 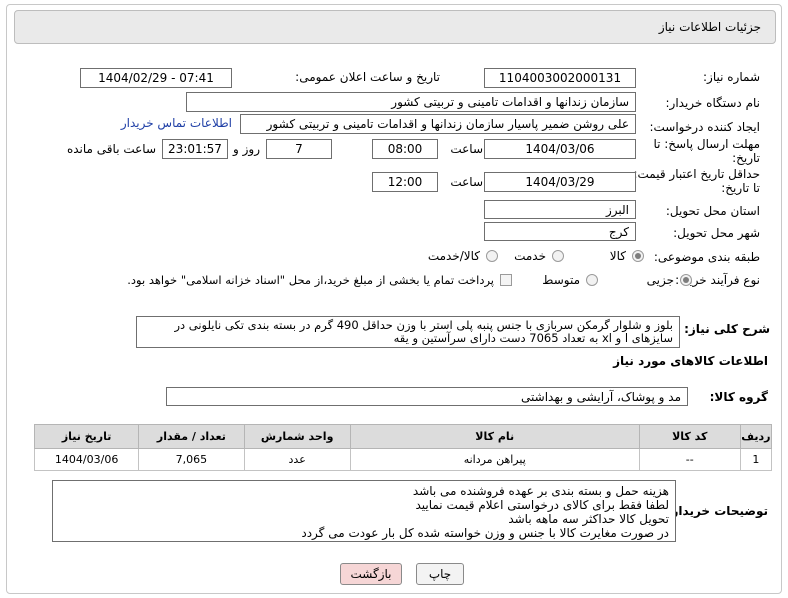 What do you see at coordinates (727, 329) in the screenshot?
I see `description-label: شرح کلی نیاز:` at bounding box center [727, 329].